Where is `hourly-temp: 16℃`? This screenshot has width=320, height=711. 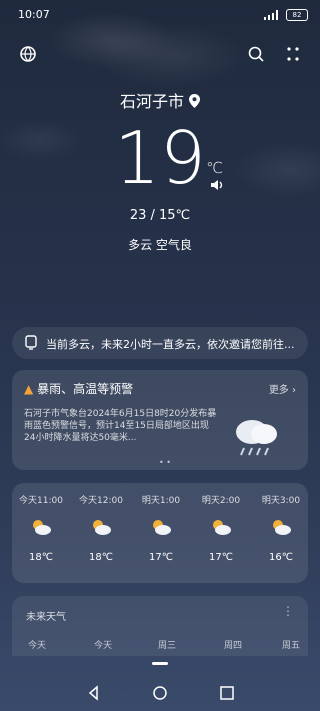 hourly-temp: 16℃ is located at coordinates (281, 557).